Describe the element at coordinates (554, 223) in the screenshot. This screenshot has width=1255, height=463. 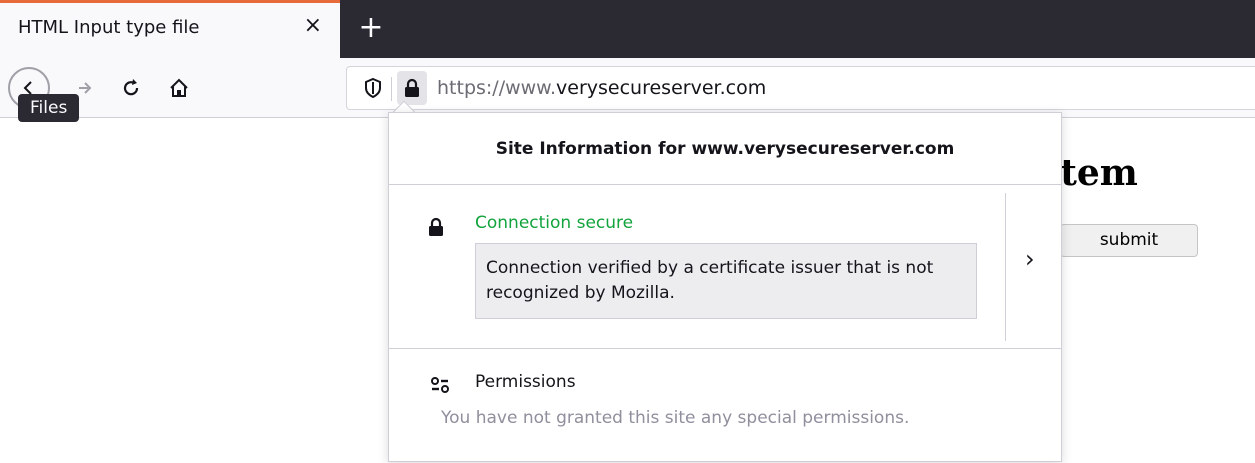
I see `connection-status: Connection secure` at that location.